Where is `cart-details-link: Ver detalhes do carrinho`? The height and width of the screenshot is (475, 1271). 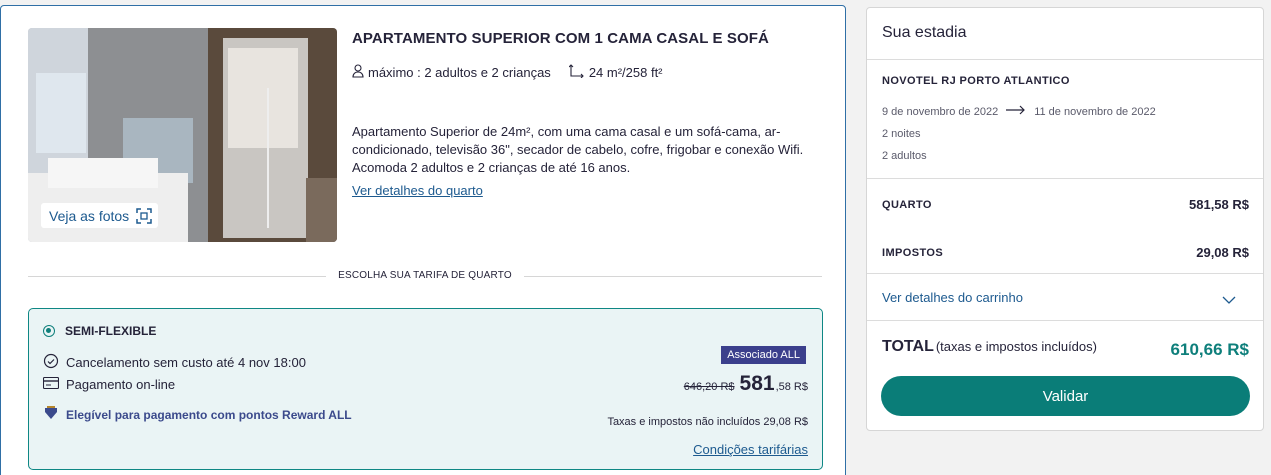 cart-details-link: Ver detalhes do carrinho is located at coordinates (952, 297).